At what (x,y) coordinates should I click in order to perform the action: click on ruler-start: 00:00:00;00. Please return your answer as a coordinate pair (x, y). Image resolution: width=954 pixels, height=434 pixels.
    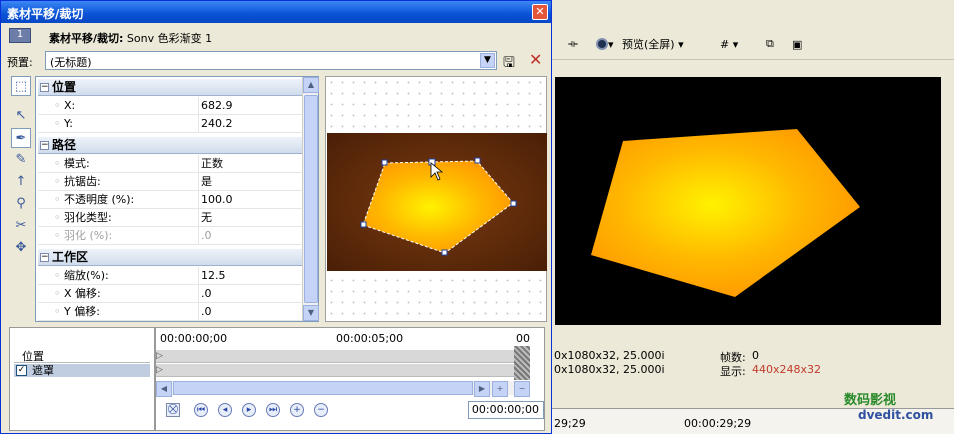
    Looking at the image, I should click on (194, 338).